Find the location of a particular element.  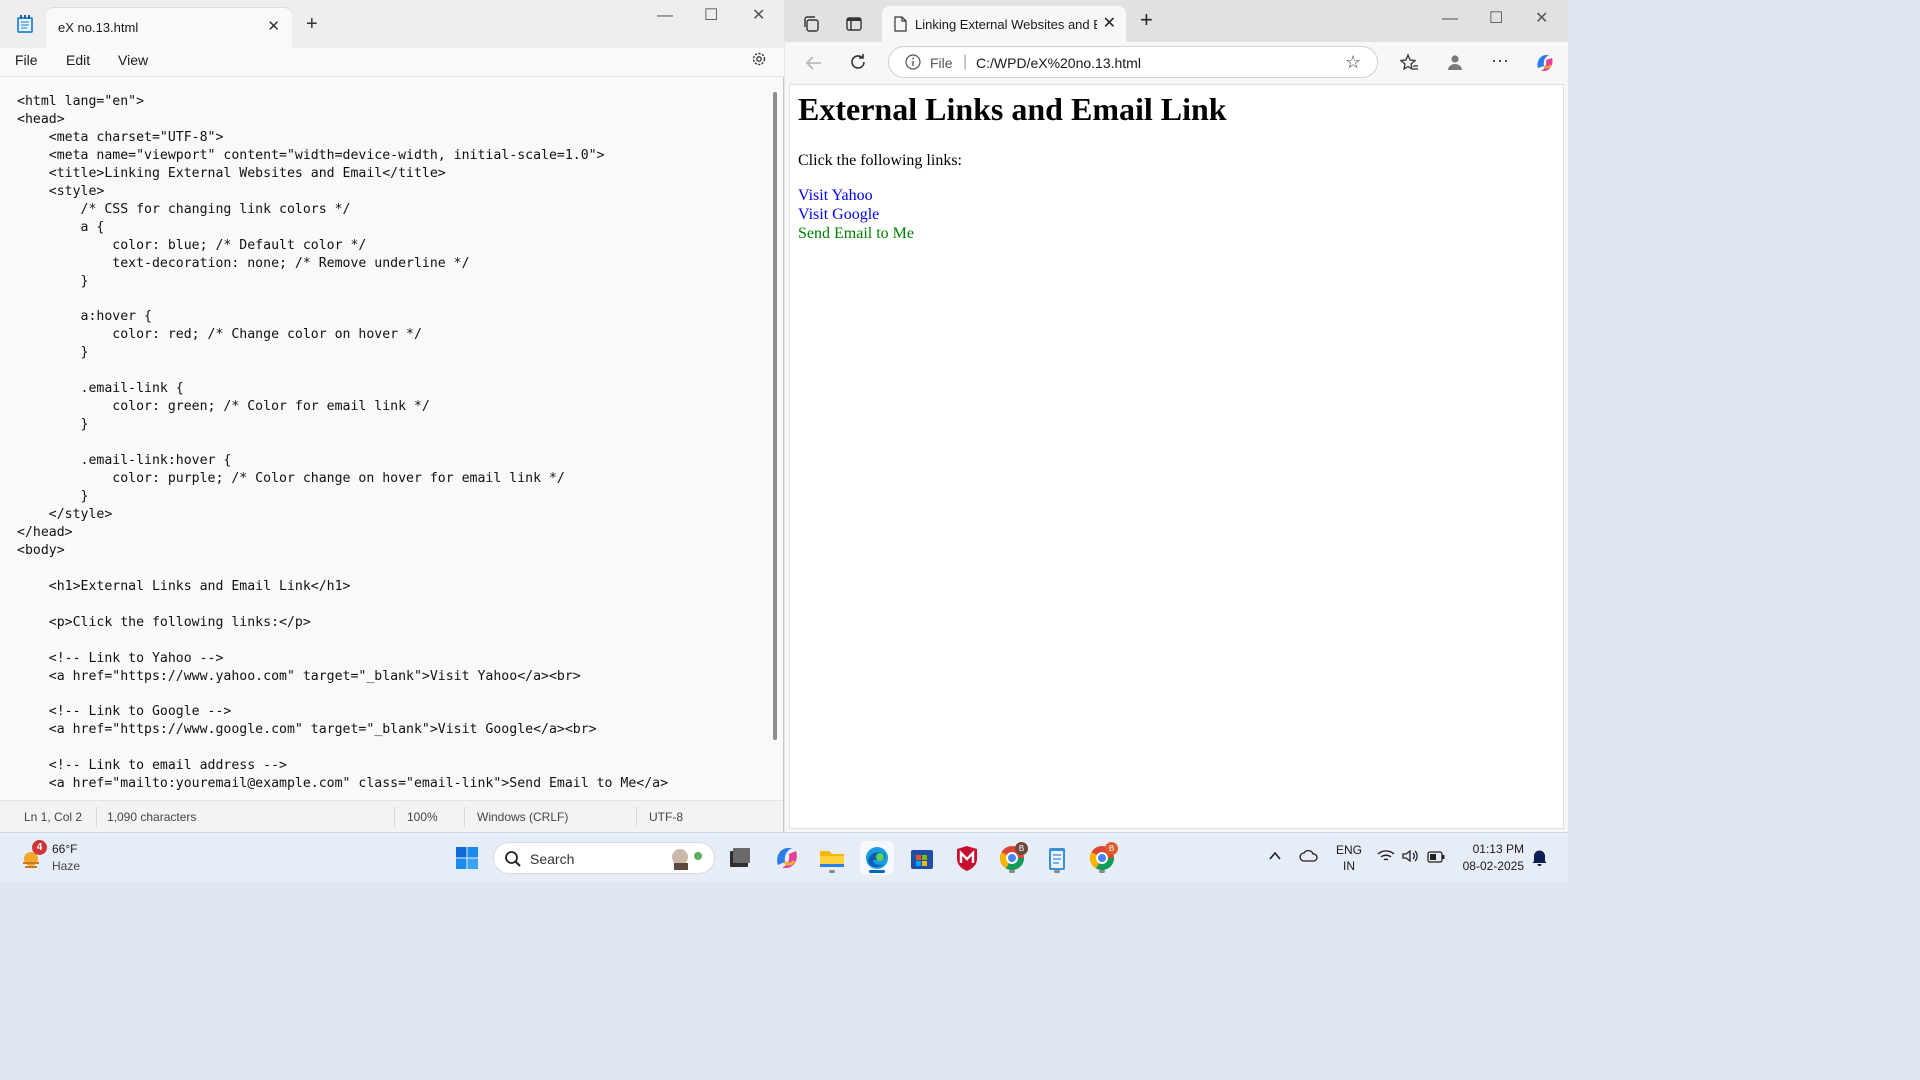

show-hidden-icons-chevron-icon is located at coordinates (1275, 858).